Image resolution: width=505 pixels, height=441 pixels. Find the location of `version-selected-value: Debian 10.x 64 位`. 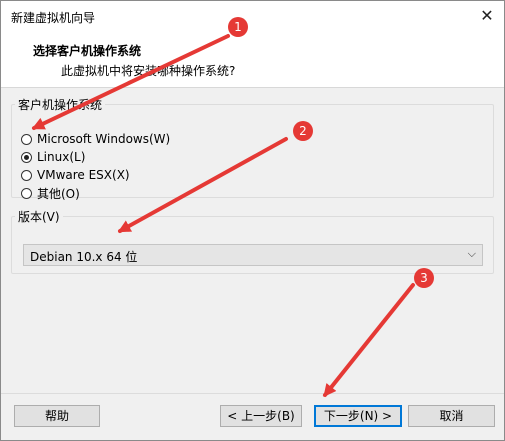

version-selected-value: Debian 10.x 64 位 is located at coordinates (84, 257).